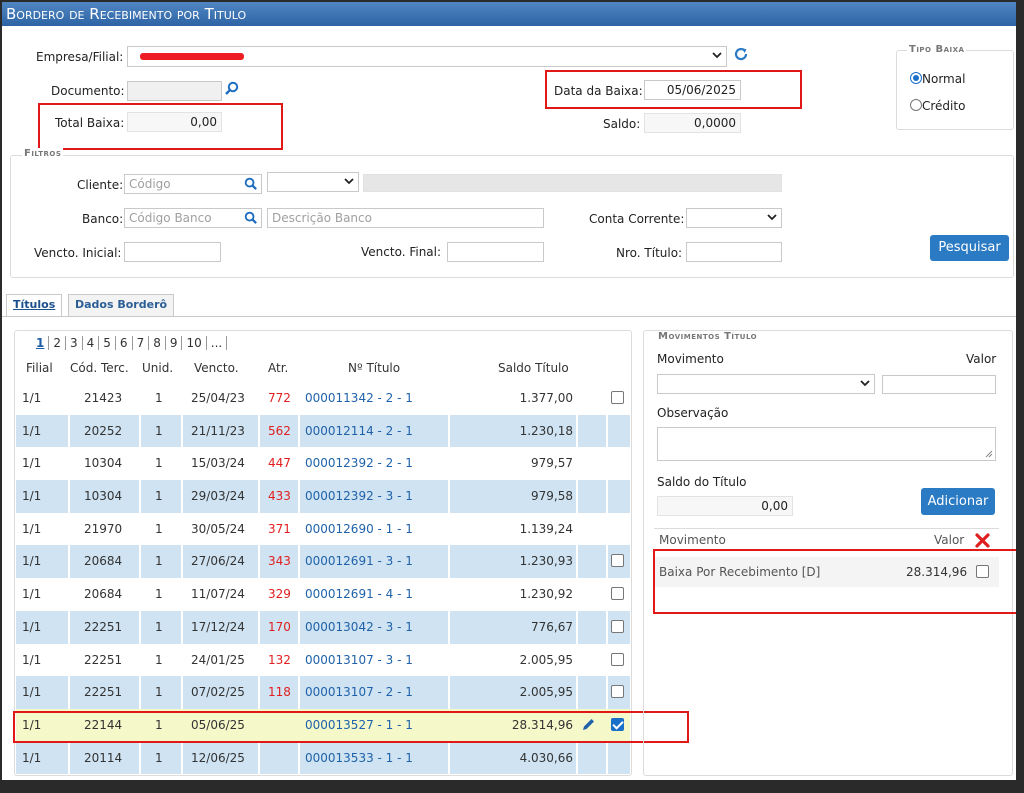 The width and height of the screenshot is (1024, 793). Describe the element at coordinates (172, 252) in the screenshot. I see `vencto-inicial-input` at that location.